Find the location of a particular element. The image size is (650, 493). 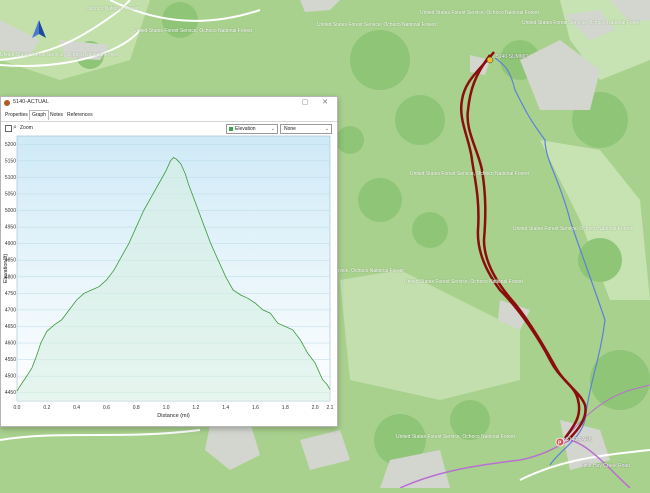

y-tick-label: 5050 is located at coordinates (10, 194).